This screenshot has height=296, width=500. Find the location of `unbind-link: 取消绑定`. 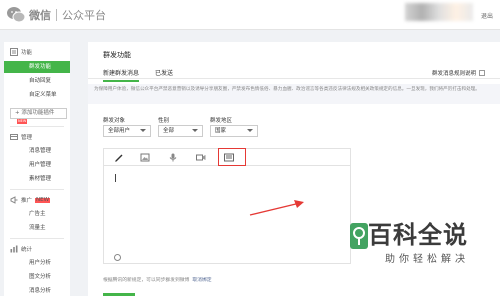

unbind-link: 取消绑定 is located at coordinates (201, 280).